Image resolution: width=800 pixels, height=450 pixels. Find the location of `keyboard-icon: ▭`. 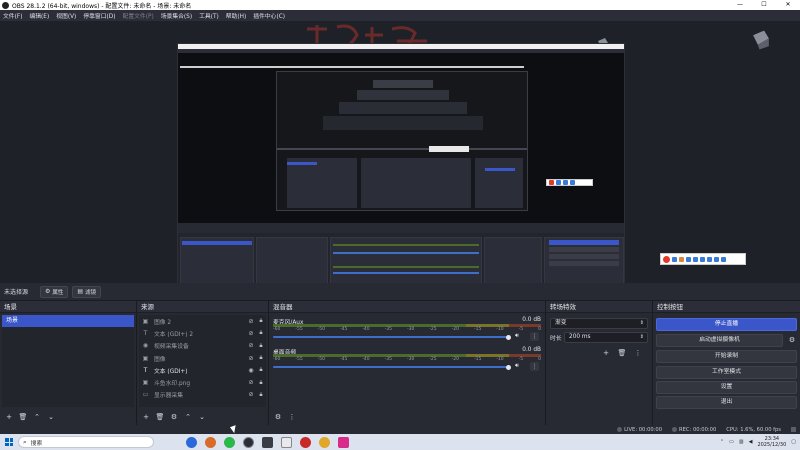

keyboard-icon: ▭ is located at coordinates (731, 442).